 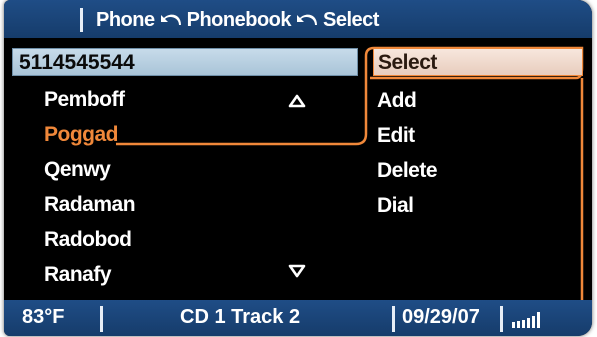 What do you see at coordinates (478, 62) in the screenshot?
I see `menu-item-select: Select` at bounding box center [478, 62].